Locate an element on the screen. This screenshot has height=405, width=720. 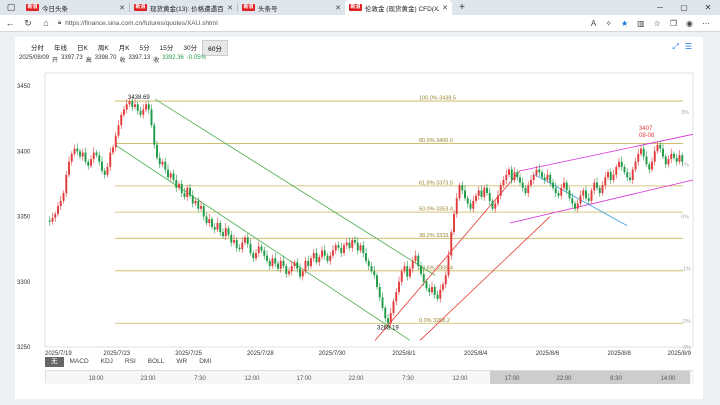
indicator-tab-active: 无 is located at coordinates (54, 362).